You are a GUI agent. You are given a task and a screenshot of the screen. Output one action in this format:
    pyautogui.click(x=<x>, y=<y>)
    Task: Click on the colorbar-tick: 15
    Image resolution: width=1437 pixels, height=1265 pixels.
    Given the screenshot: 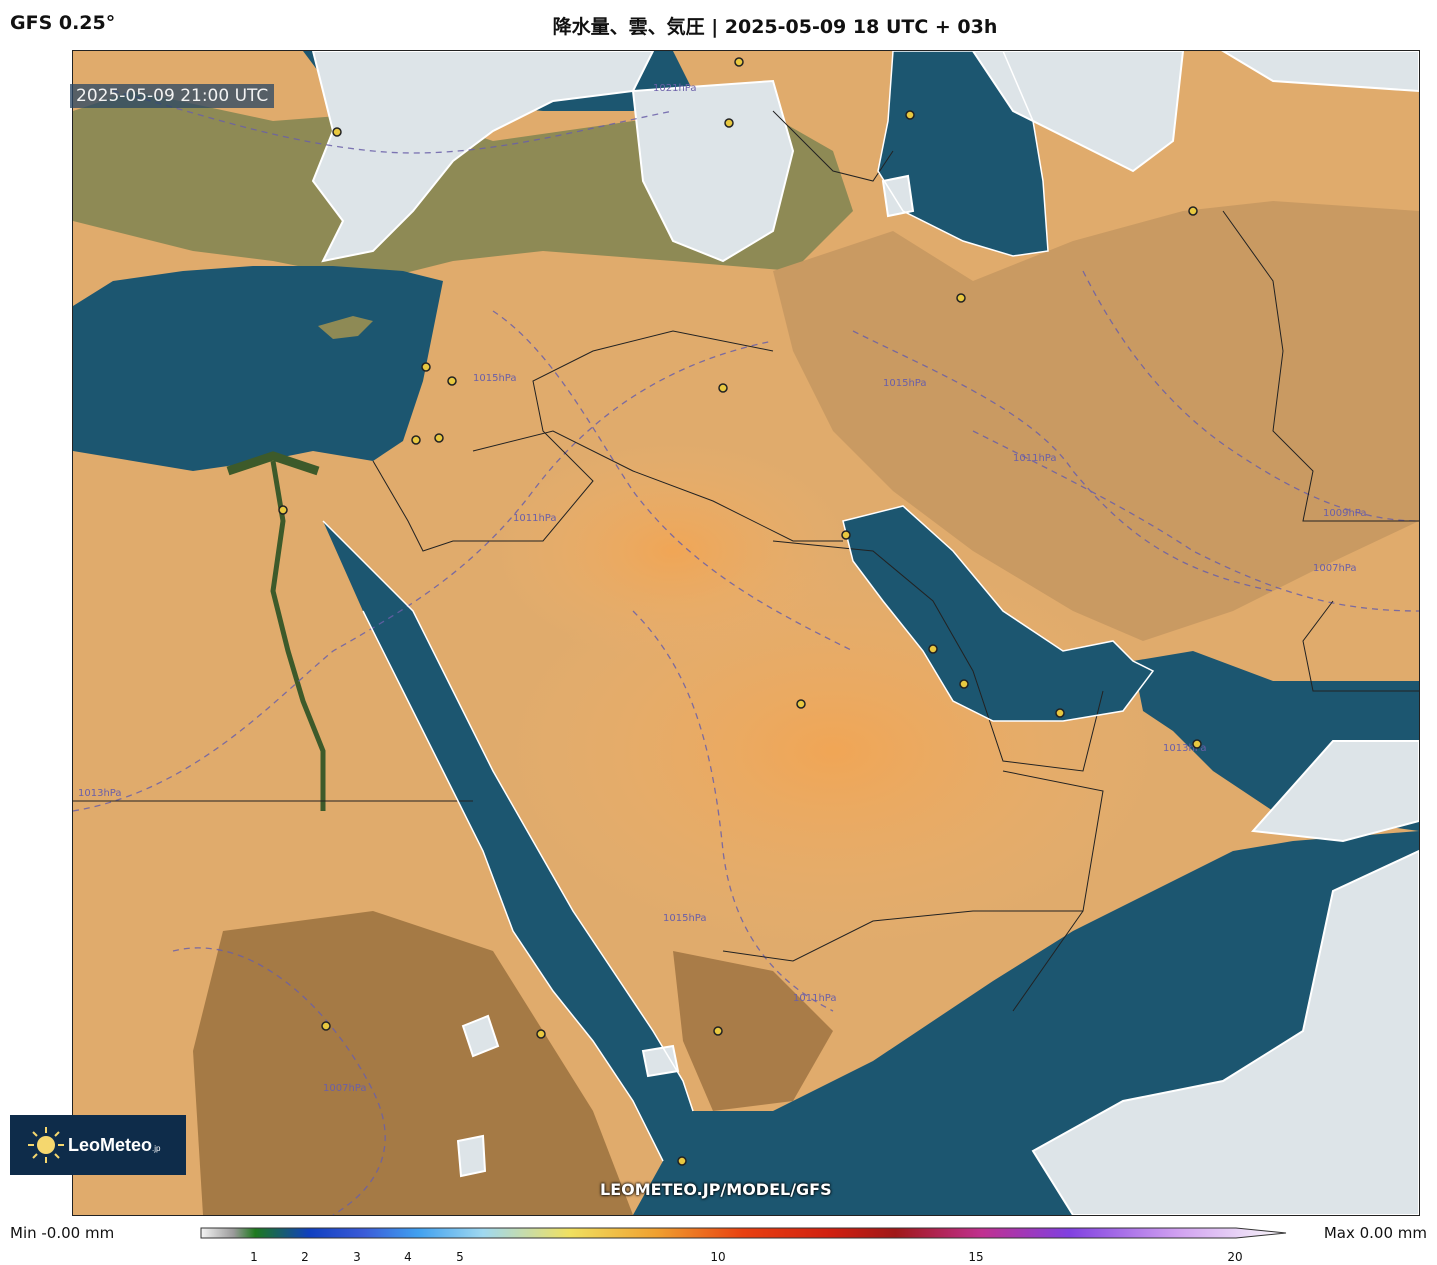 What is the action you would take?
    pyautogui.click(x=976, y=1257)
    